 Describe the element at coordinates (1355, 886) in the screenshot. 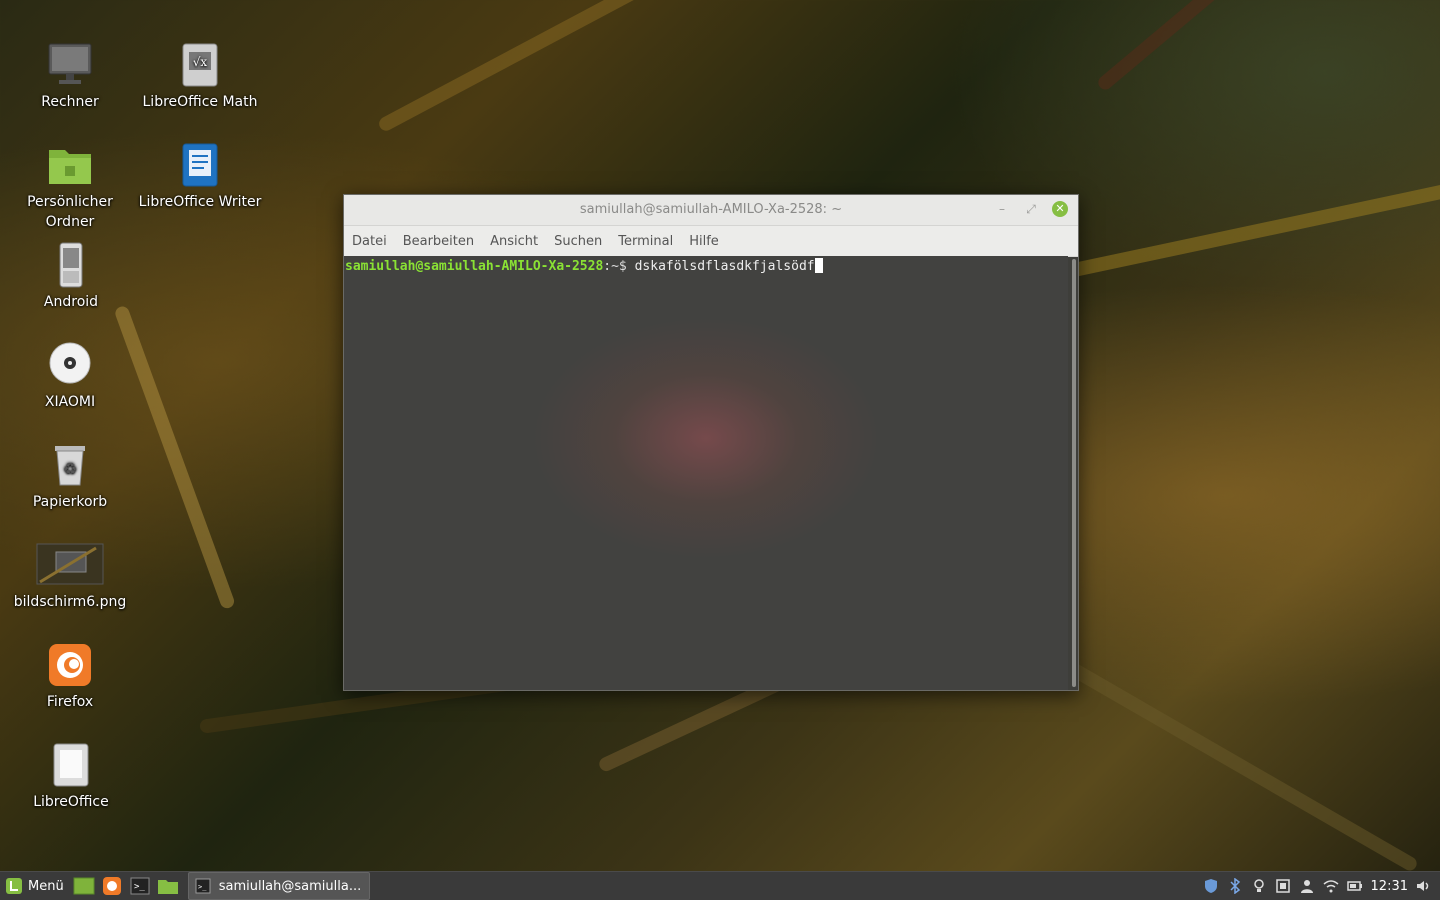

I see `battery-icon` at that location.